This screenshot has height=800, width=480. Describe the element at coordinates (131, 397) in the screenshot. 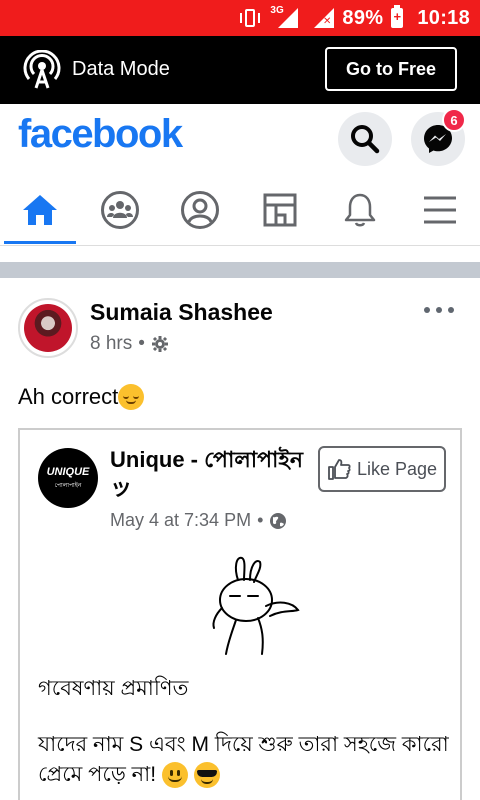

I see `relieved-face-icon` at that location.